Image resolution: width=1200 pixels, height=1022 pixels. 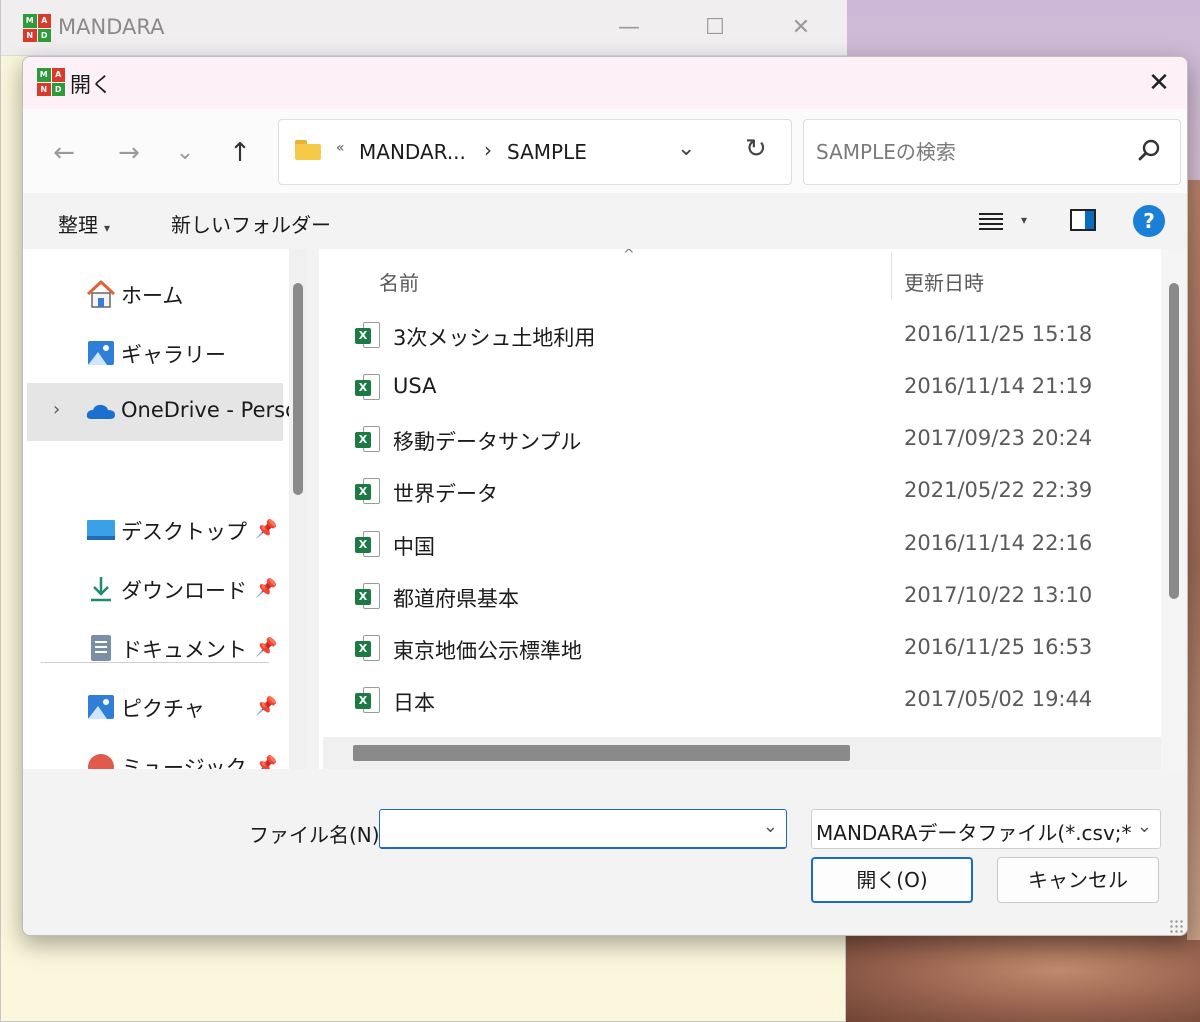 I want to click on file-list-horizontal-scrollbar, so click(x=742, y=753).